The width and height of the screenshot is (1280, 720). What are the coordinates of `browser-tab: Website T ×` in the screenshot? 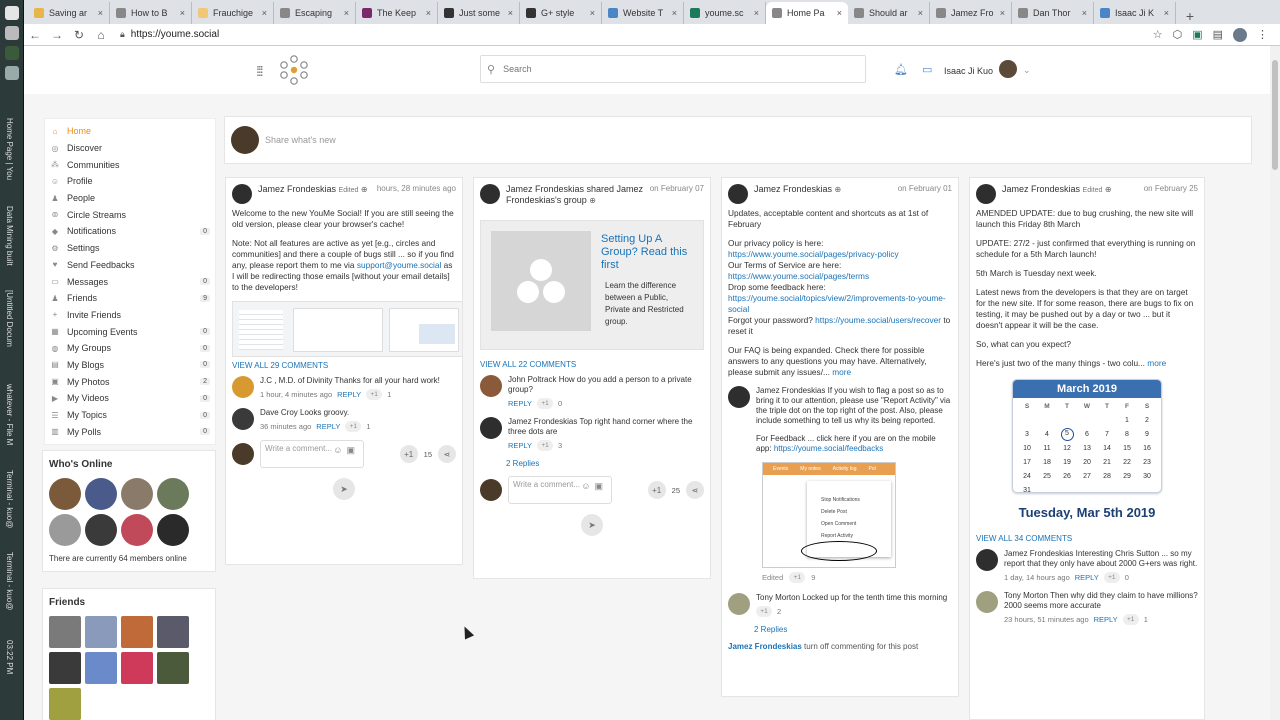 It's located at (643, 13).